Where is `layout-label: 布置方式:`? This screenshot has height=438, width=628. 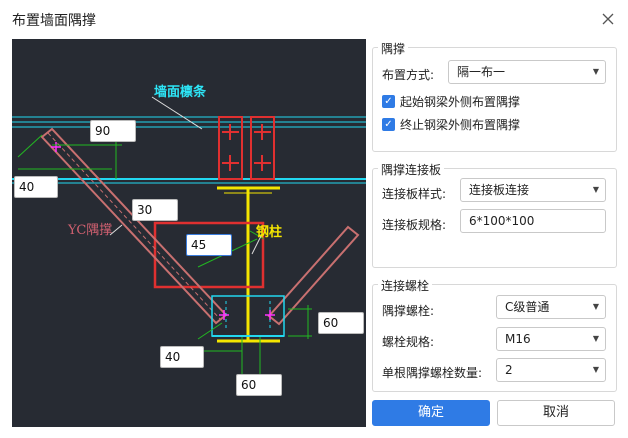 layout-label: 布置方式: is located at coordinates (408, 75).